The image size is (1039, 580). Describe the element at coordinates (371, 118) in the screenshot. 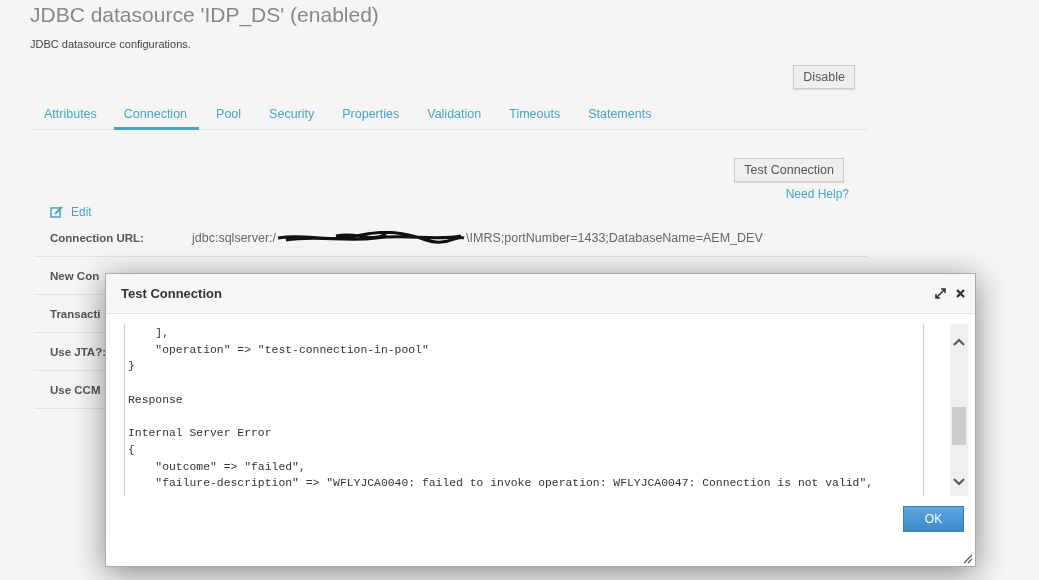

I see `tab: Properties` at that location.